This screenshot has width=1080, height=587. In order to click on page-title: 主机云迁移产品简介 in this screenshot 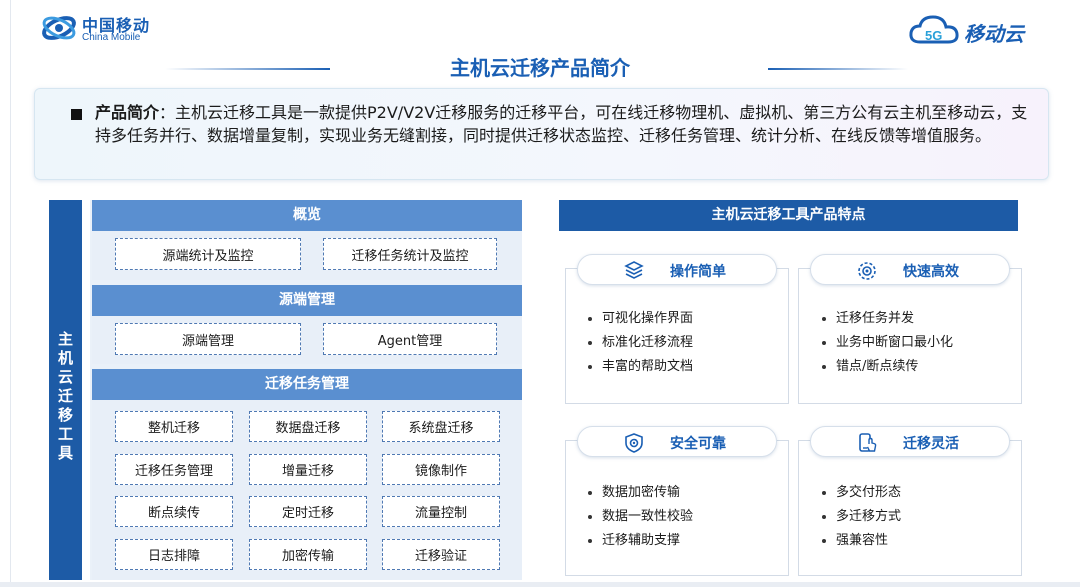, I will do `click(540, 68)`.